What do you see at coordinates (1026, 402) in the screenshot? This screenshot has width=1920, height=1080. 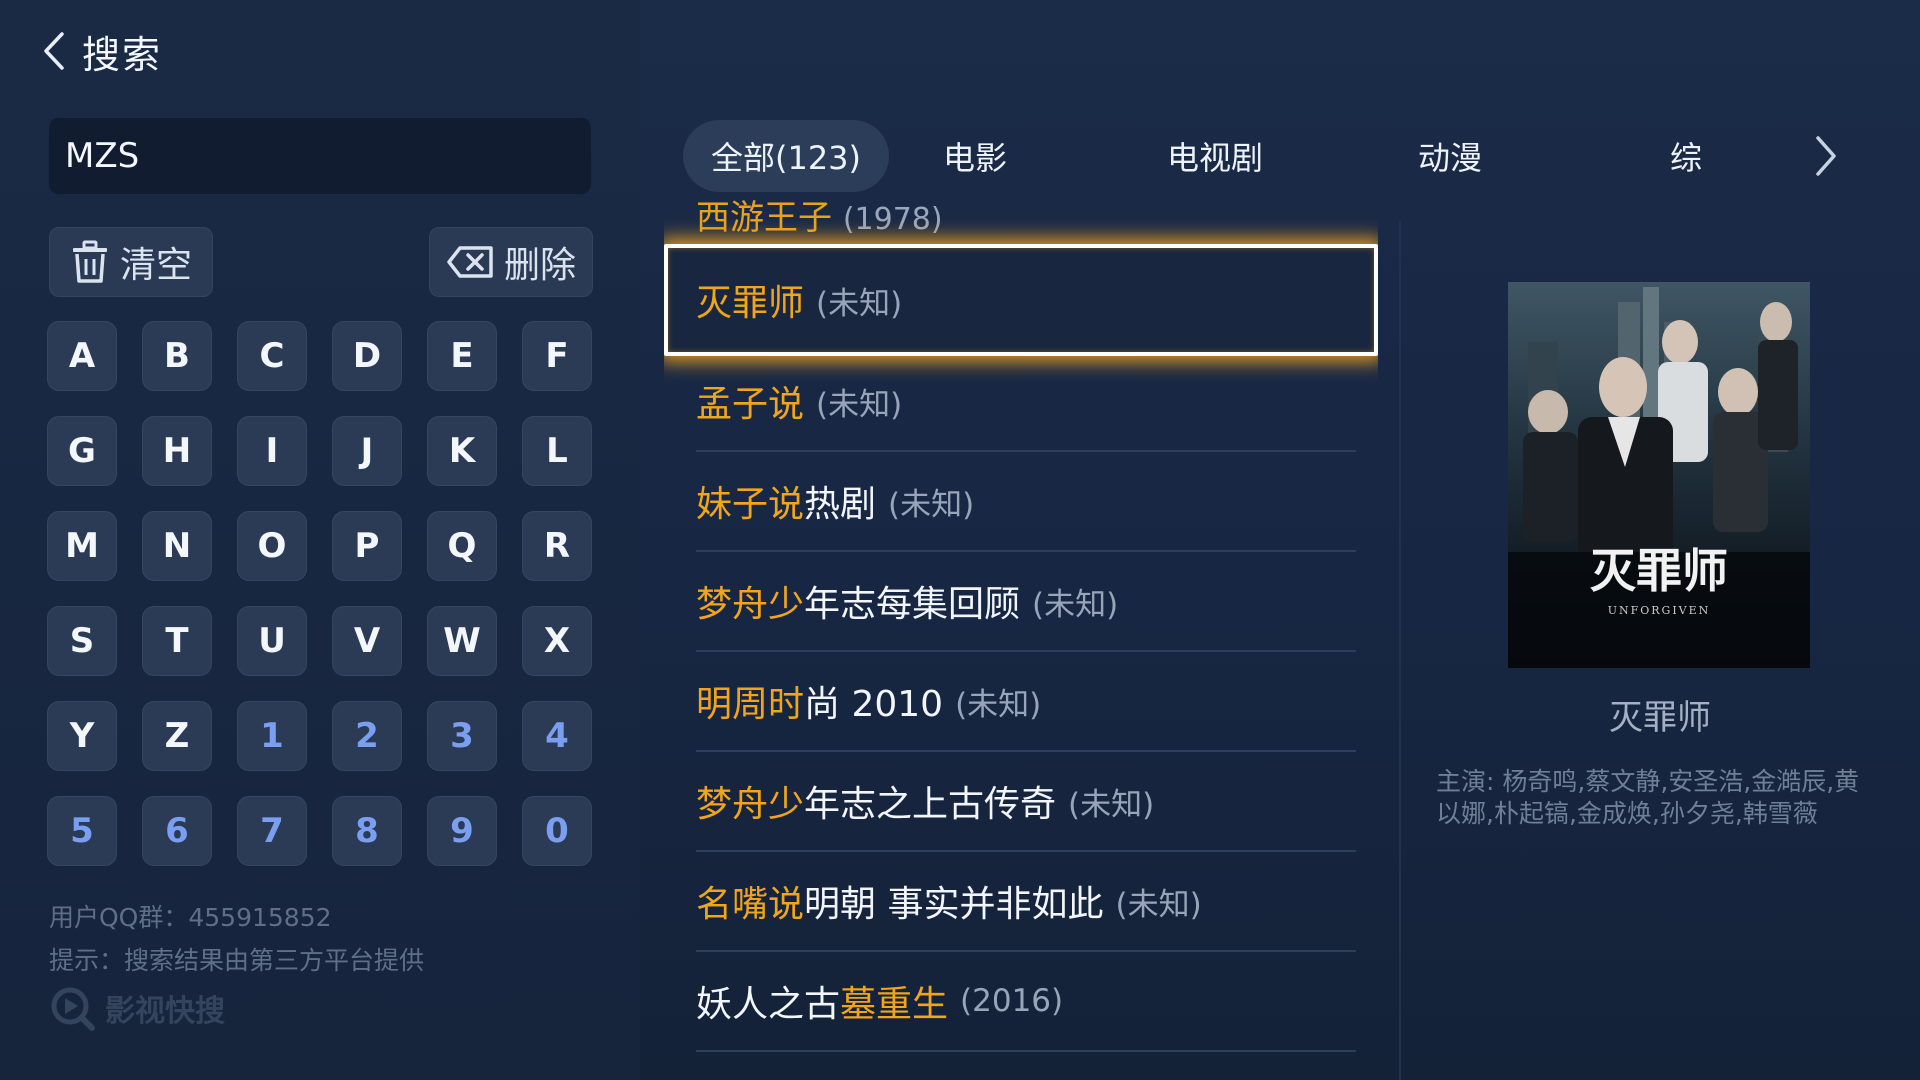 I see `list-item: 孟子说 (未知)` at bounding box center [1026, 402].